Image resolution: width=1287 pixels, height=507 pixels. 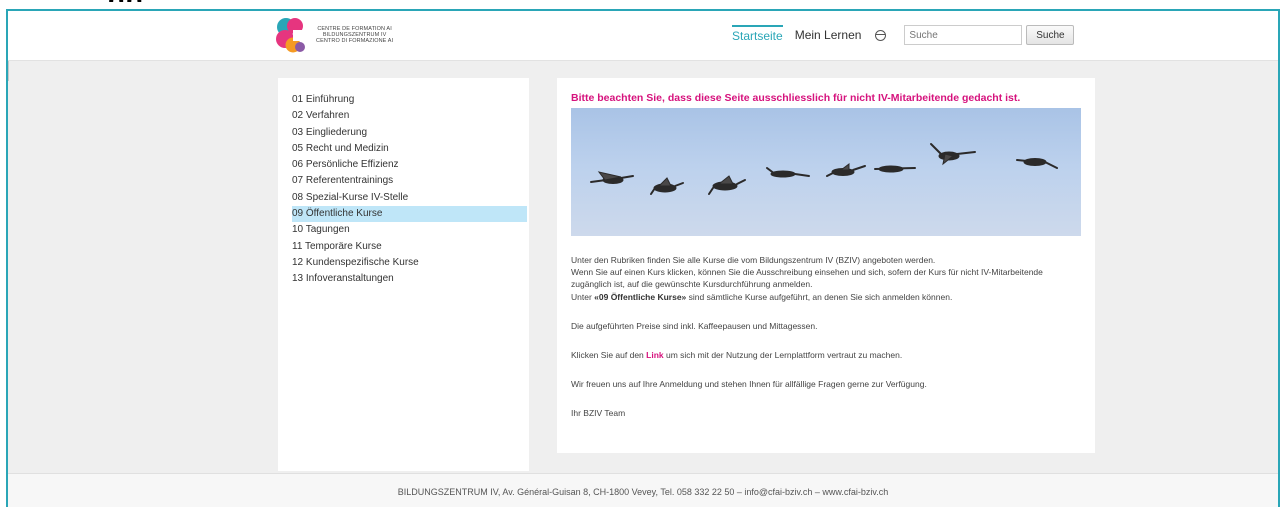 What do you see at coordinates (828, 35) in the screenshot?
I see `nav-mein-lernen-link: Mein Lernen` at bounding box center [828, 35].